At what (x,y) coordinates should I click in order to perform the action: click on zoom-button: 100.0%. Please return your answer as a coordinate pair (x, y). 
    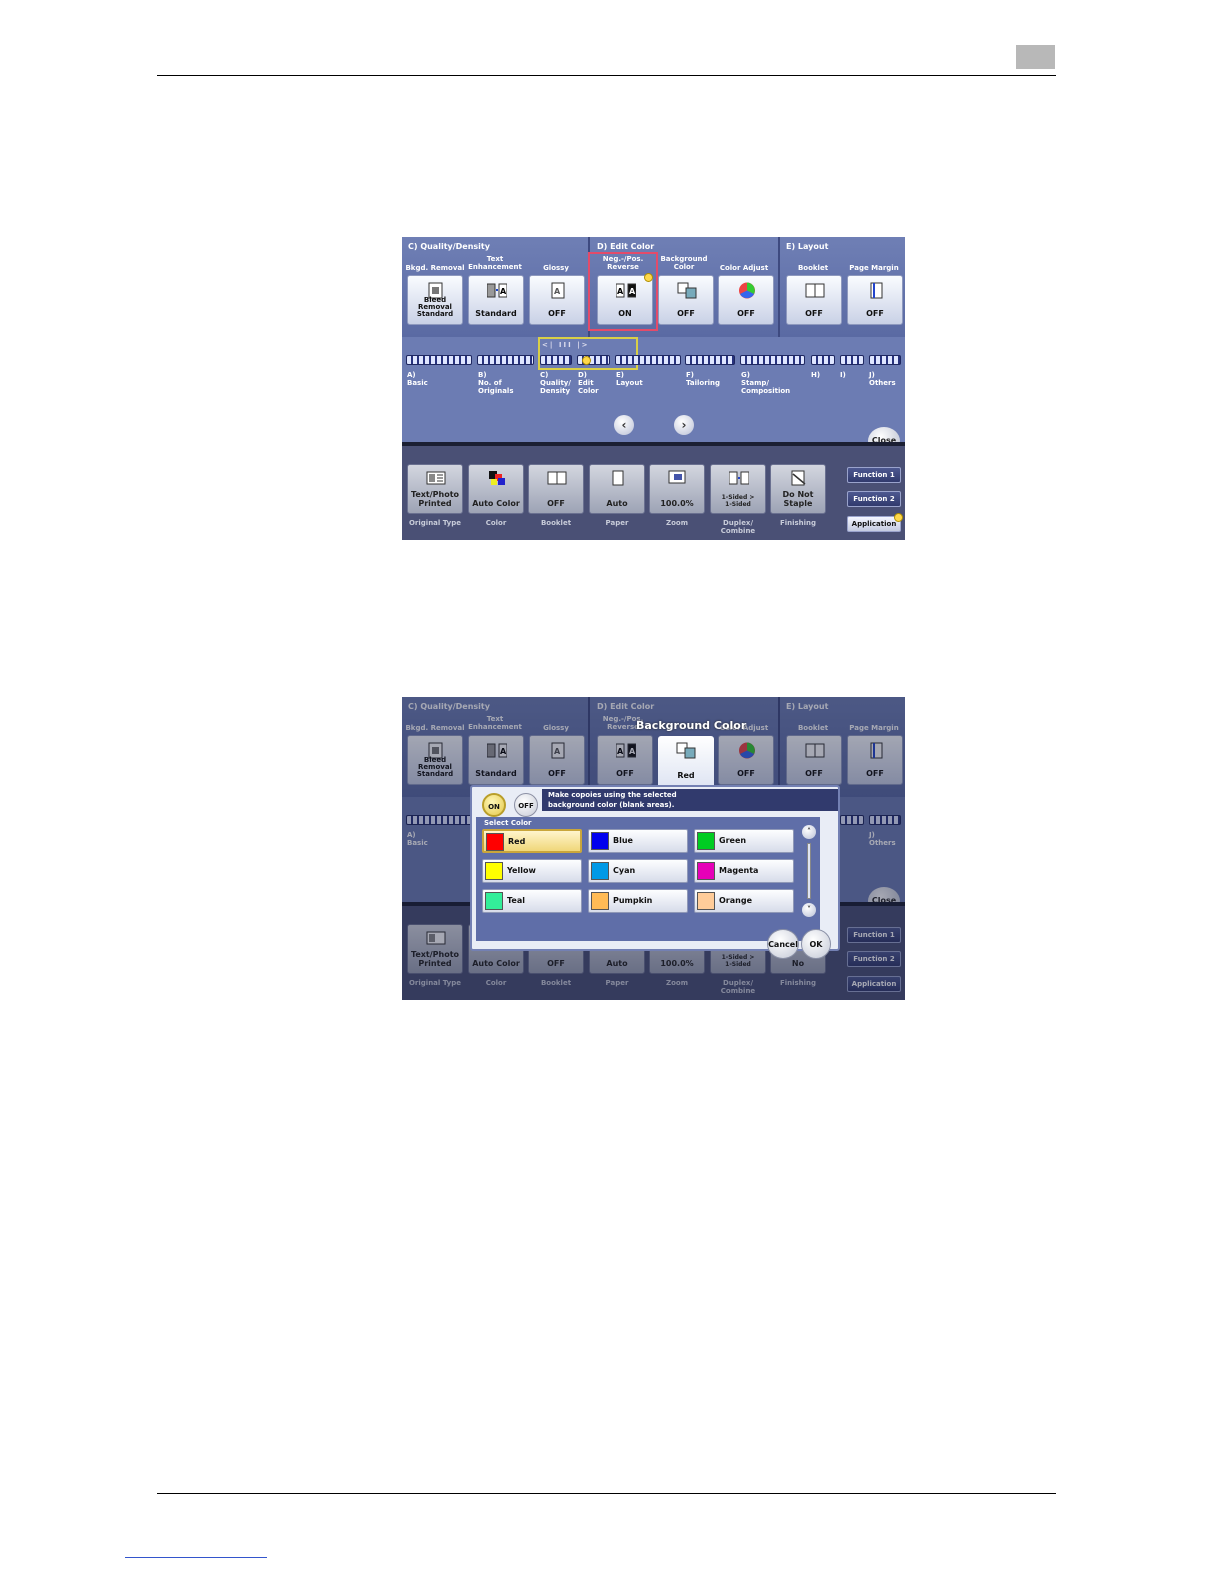
    Looking at the image, I should click on (677, 489).